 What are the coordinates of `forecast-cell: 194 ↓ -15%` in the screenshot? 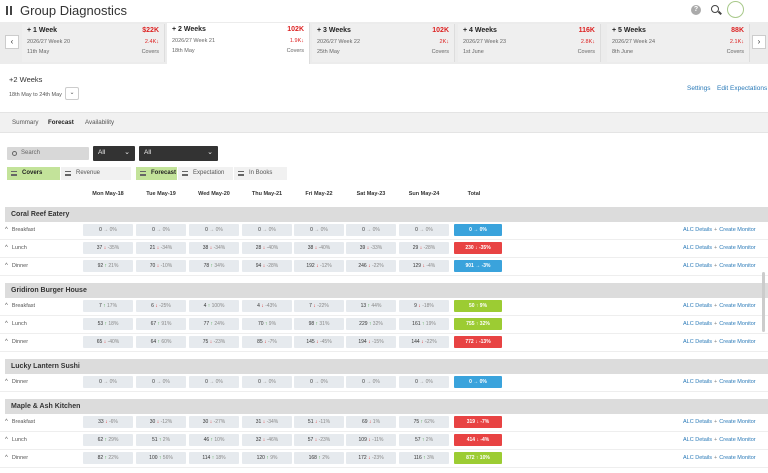 It's located at (371, 342).